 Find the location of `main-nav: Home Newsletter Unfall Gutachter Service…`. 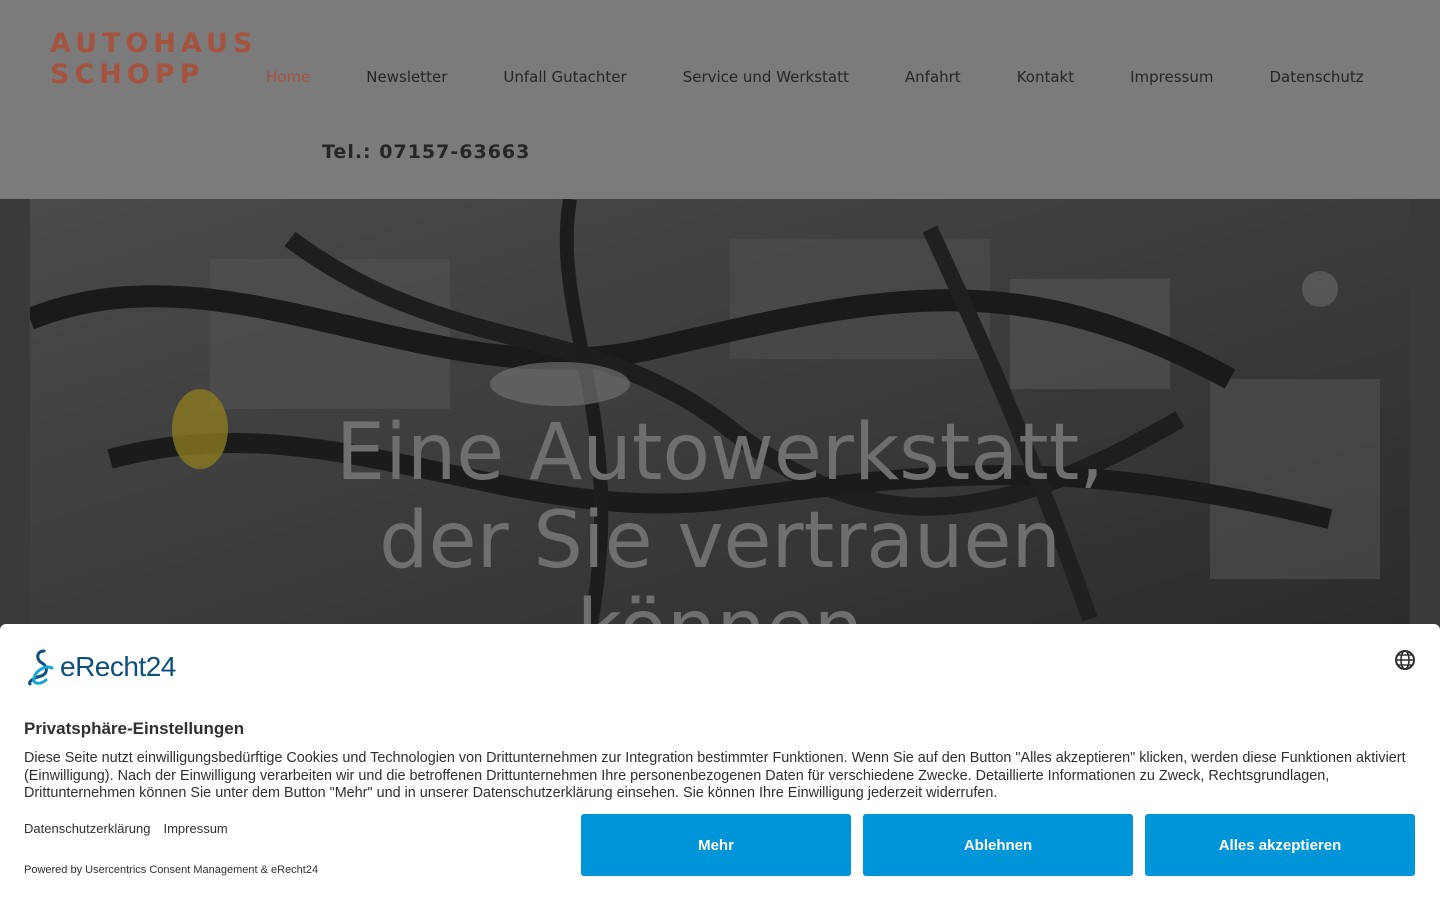

main-nav: Home Newsletter Unfall Gutachter Service… is located at coordinates (843, 77).